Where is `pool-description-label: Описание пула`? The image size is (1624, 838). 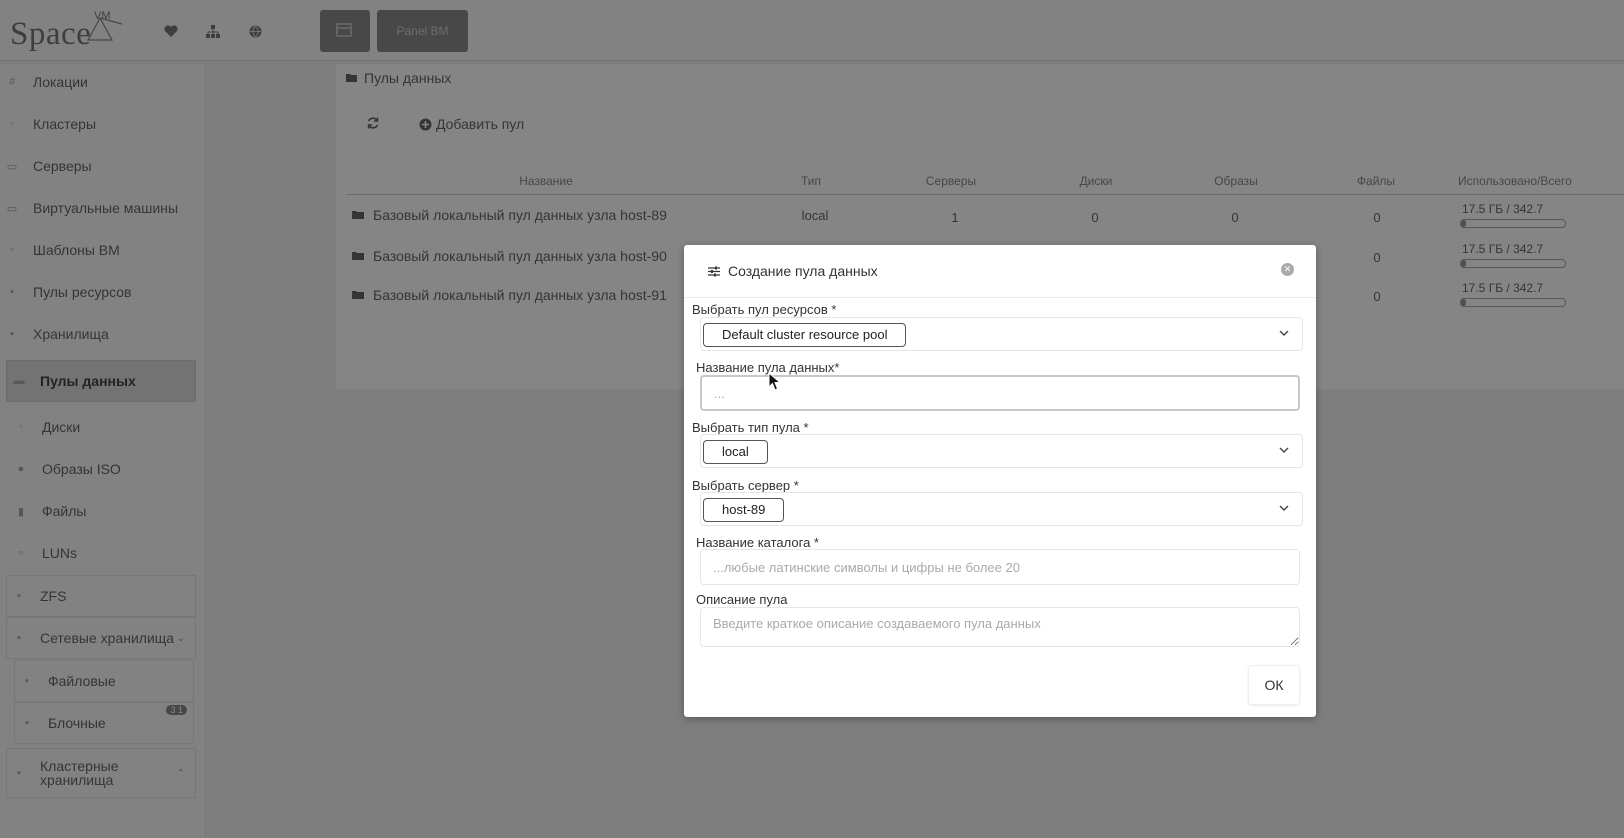 pool-description-label: Описание пула is located at coordinates (742, 599).